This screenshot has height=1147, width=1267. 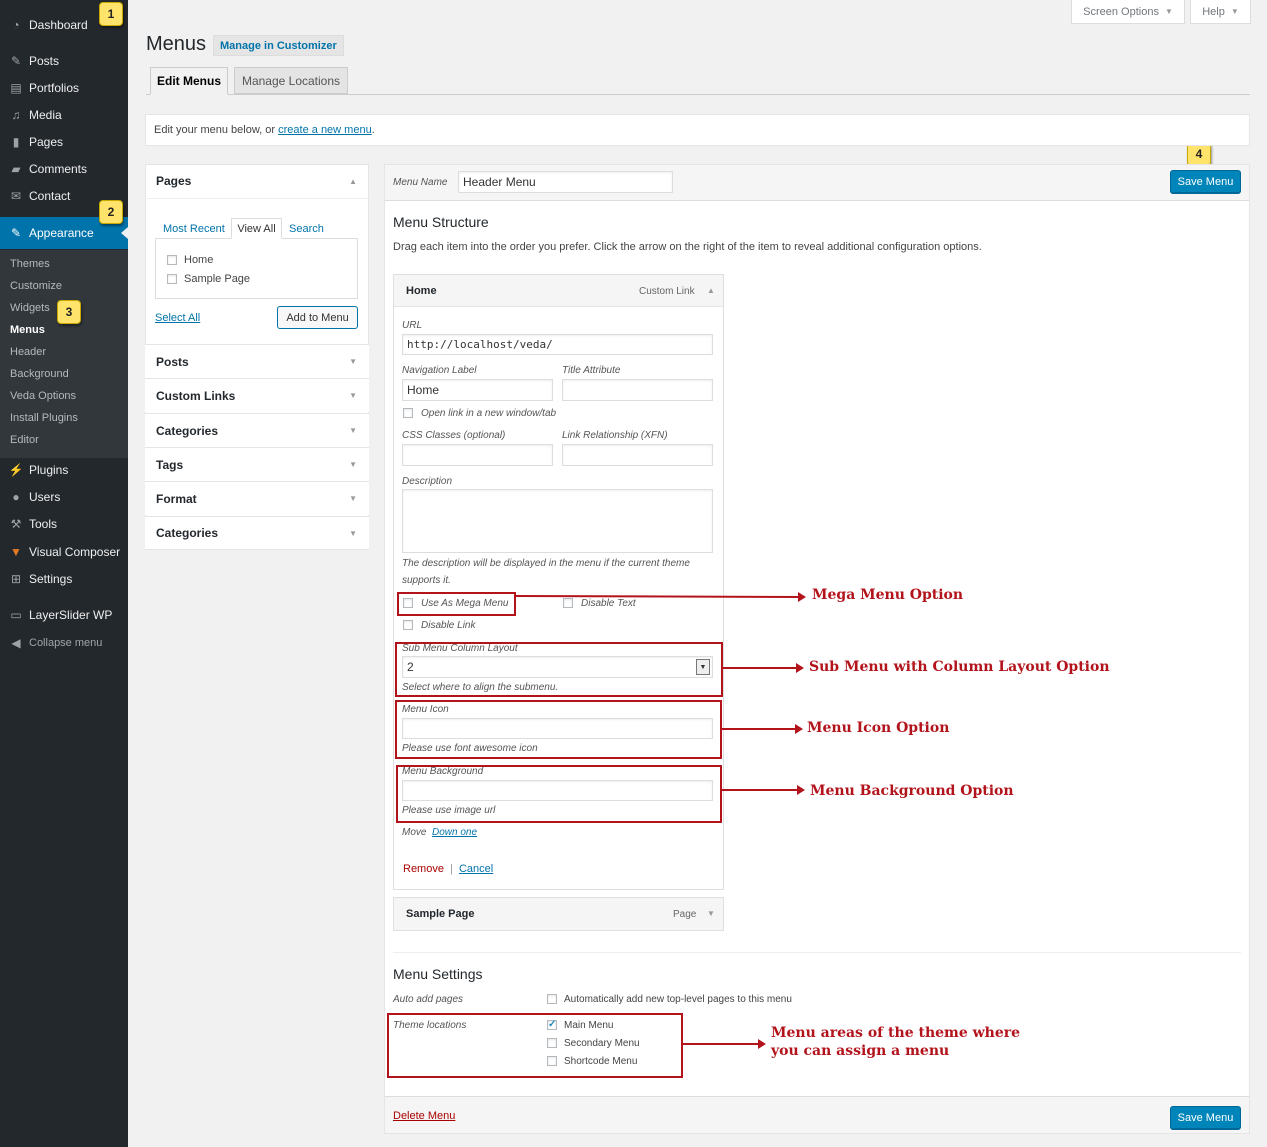 I want to click on brush-icon: ✎, so click(x=16, y=233).